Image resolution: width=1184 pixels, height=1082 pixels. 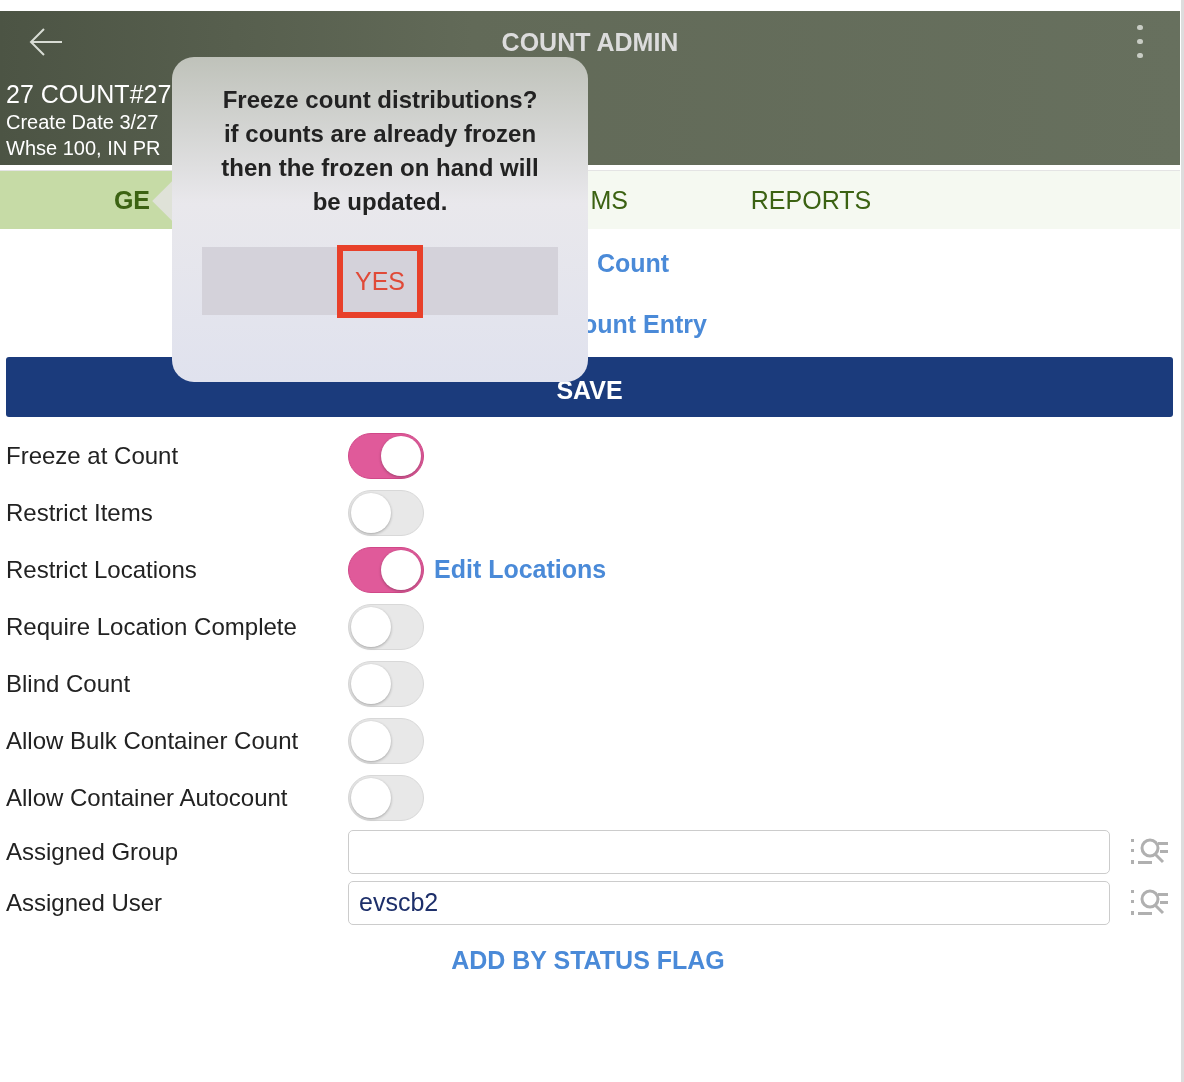 I want to click on field-label: Assigned User, so click(x=85, y=902).